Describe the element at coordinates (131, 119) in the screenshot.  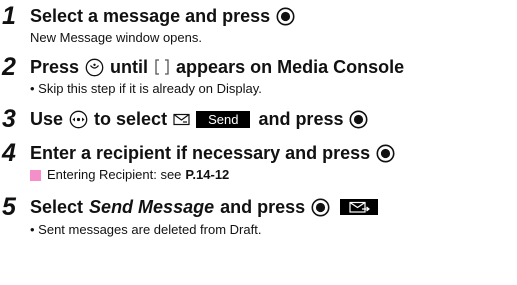
I see `step-title-text: to select` at that location.